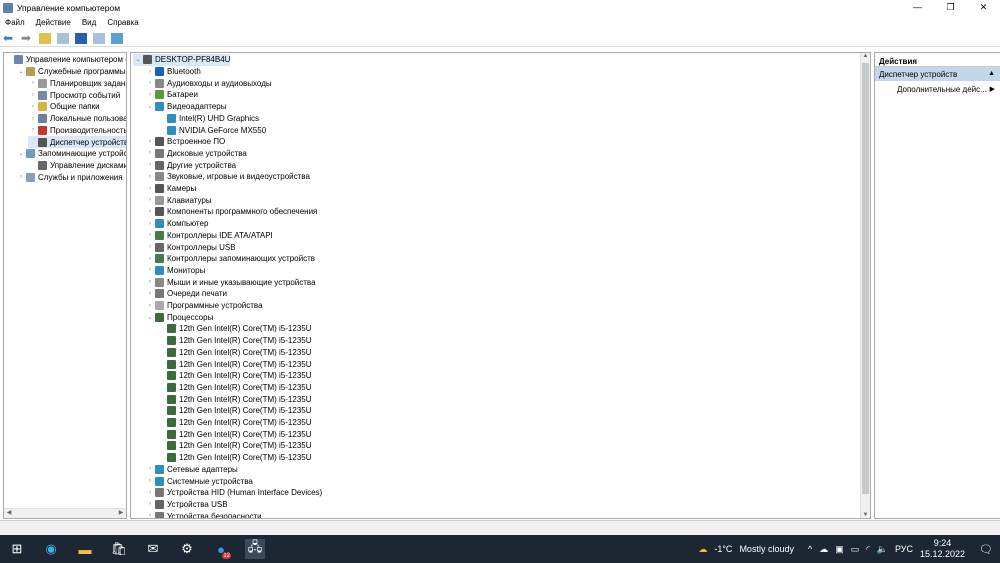 The width and height of the screenshot is (1000, 563). I want to click on tree-item: › Контроллеры запоминающих устройств, so click(230, 259).